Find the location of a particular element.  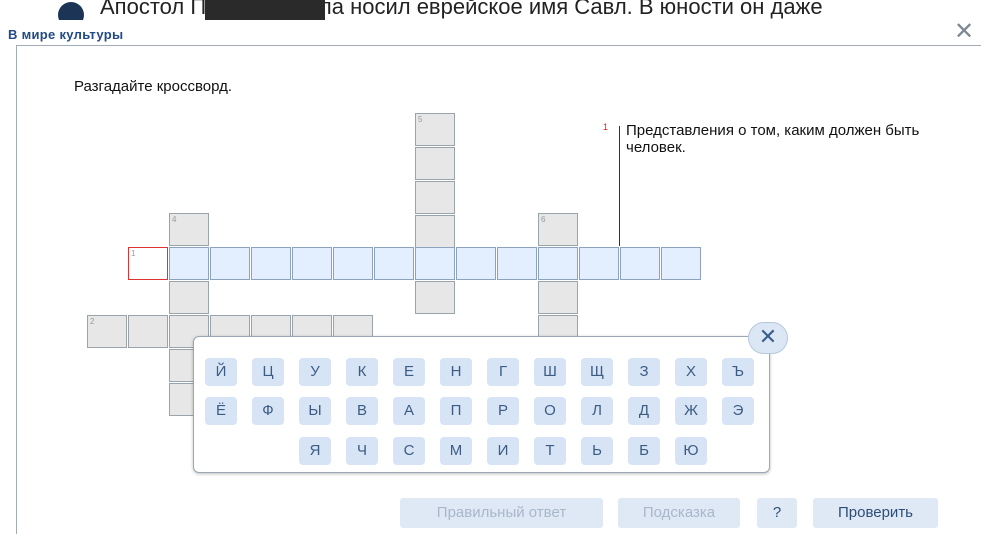

clue-number: 1 is located at coordinates (606, 127).